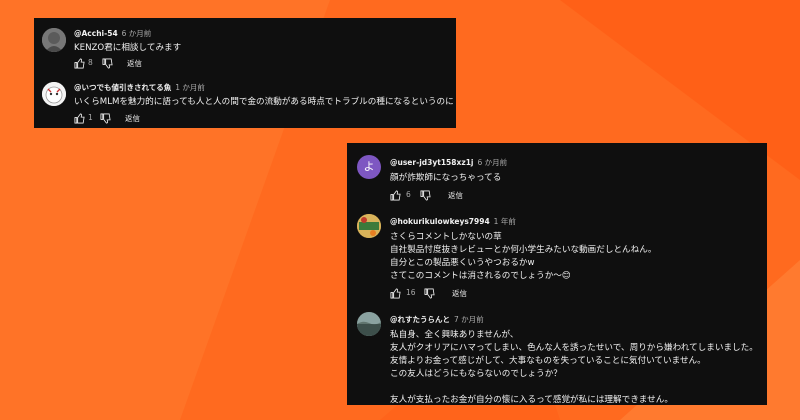  Describe the element at coordinates (523, 250) in the screenshot. I see `comment-text-line: 自社製品忖度抜きレビューとか何小学生みたいな動画だしとんねん。` at that location.